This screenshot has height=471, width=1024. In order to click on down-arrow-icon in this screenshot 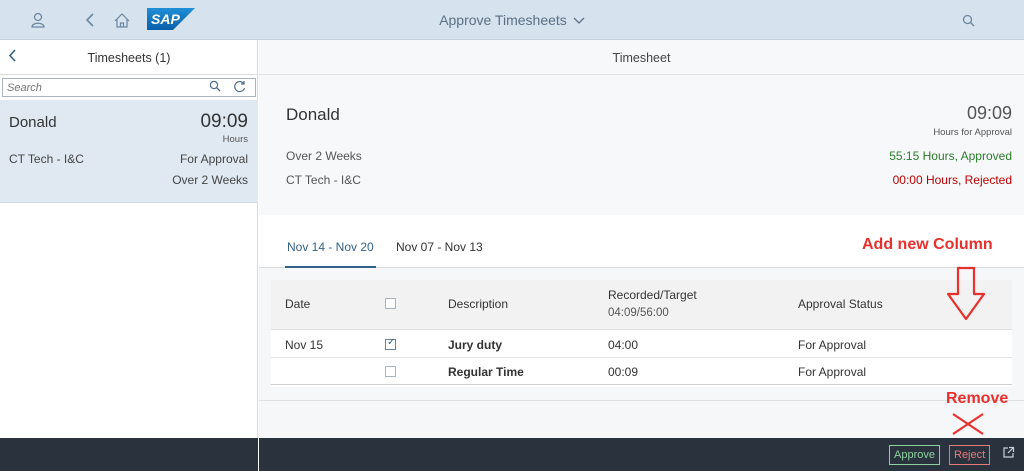, I will do `click(966, 294)`.